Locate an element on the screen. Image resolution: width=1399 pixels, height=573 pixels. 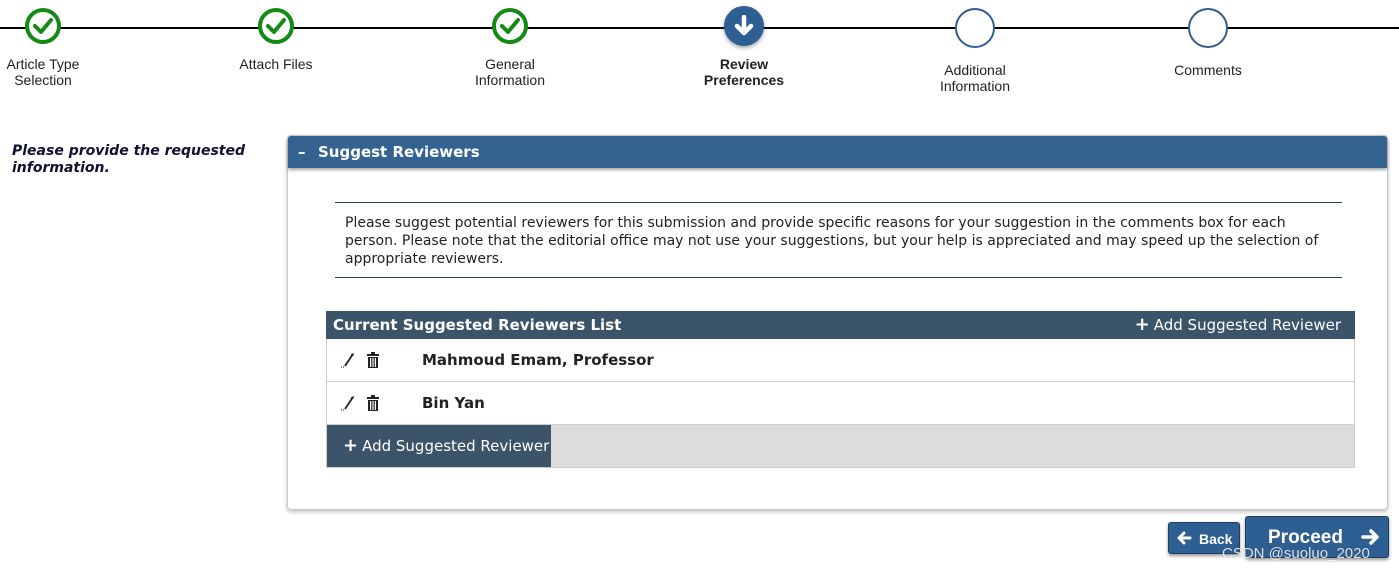
step-attach-files: Attach Files is located at coordinates (276, 40).